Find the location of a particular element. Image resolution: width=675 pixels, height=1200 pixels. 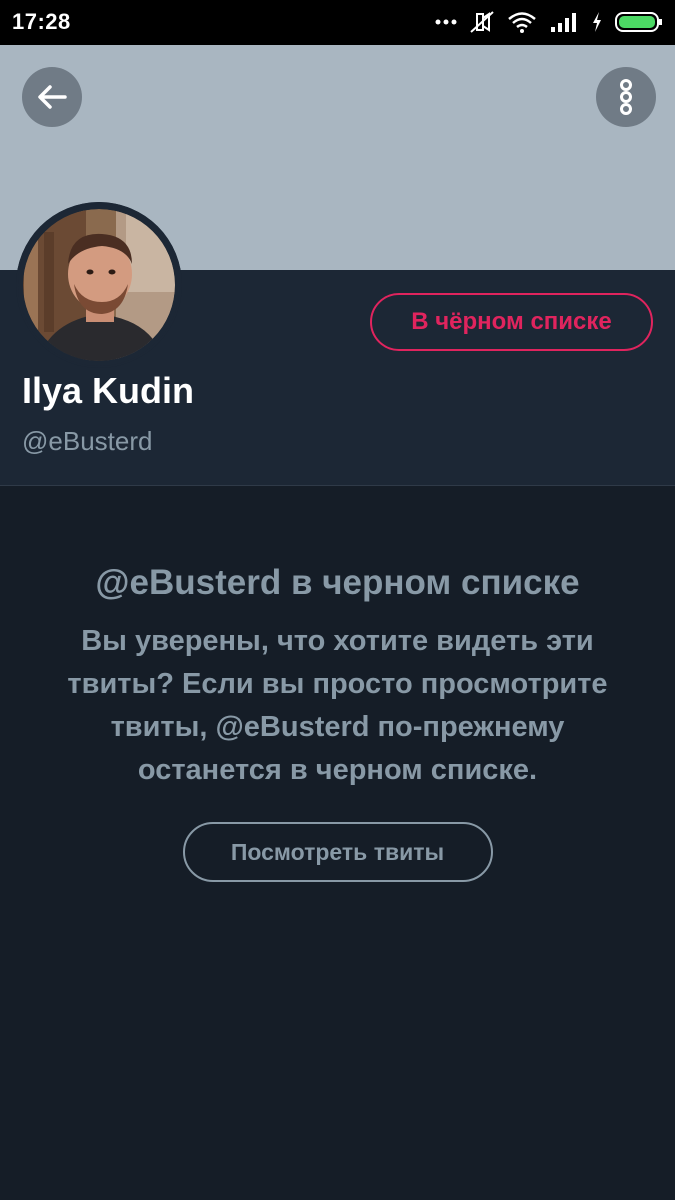

arrow-left-icon is located at coordinates (52, 97).